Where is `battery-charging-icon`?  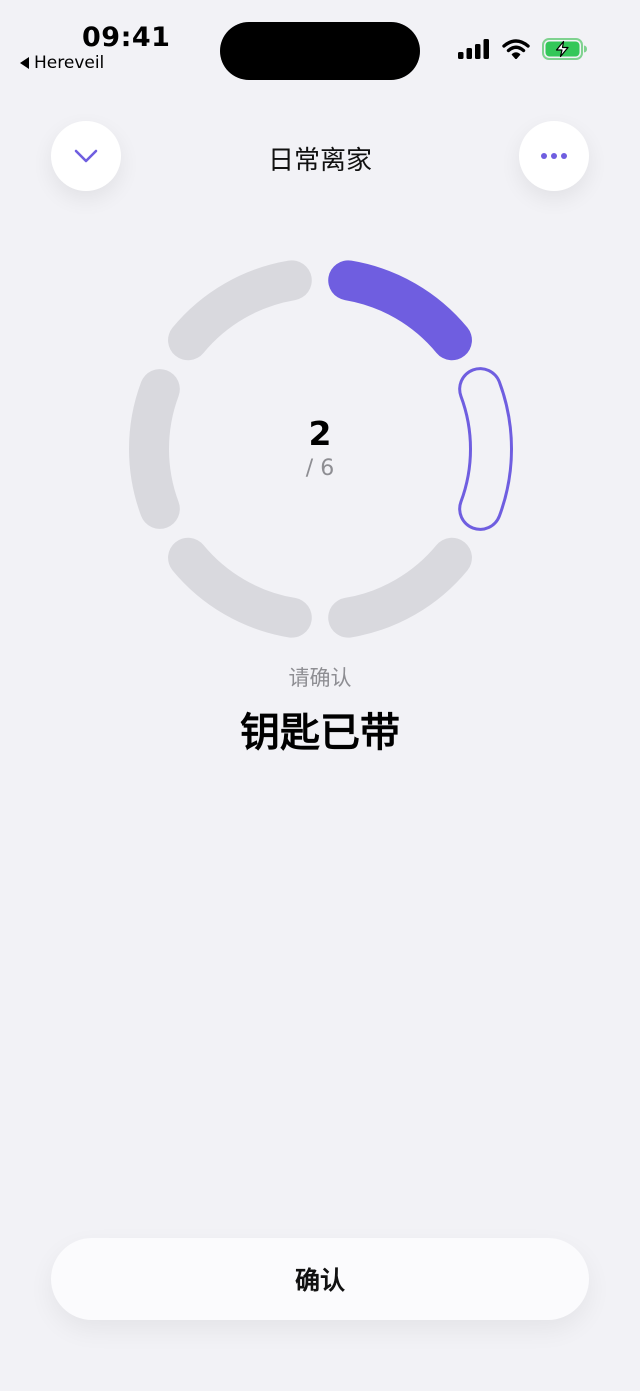 battery-charging-icon is located at coordinates (564, 49).